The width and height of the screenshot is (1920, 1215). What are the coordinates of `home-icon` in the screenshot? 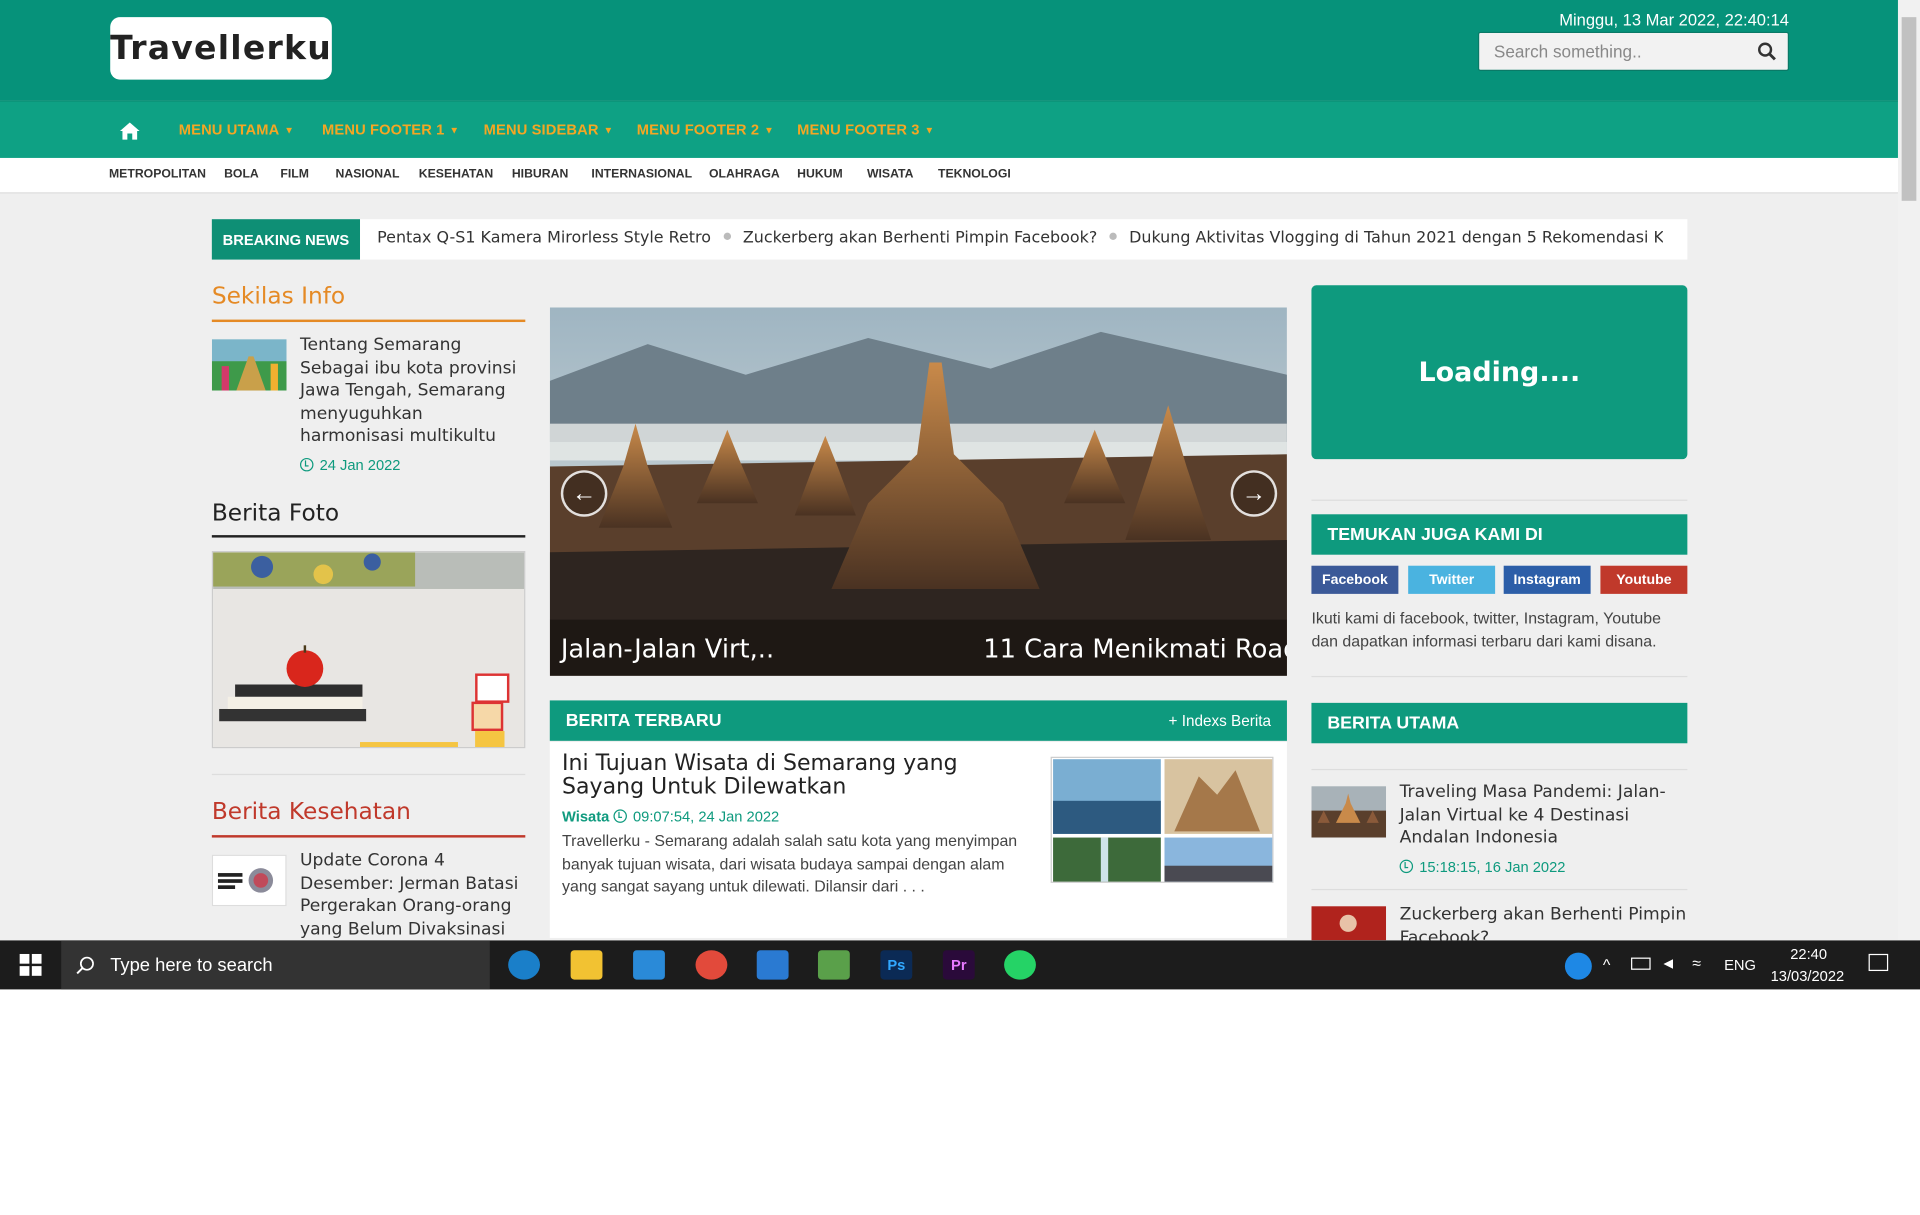 It's located at (130, 131).